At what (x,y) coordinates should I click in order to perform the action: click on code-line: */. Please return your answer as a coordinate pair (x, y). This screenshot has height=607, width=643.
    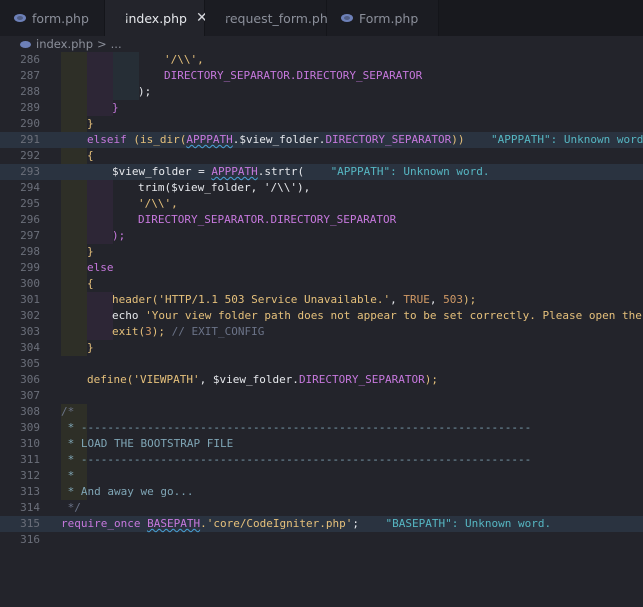
    Looking at the image, I should click on (352, 508).